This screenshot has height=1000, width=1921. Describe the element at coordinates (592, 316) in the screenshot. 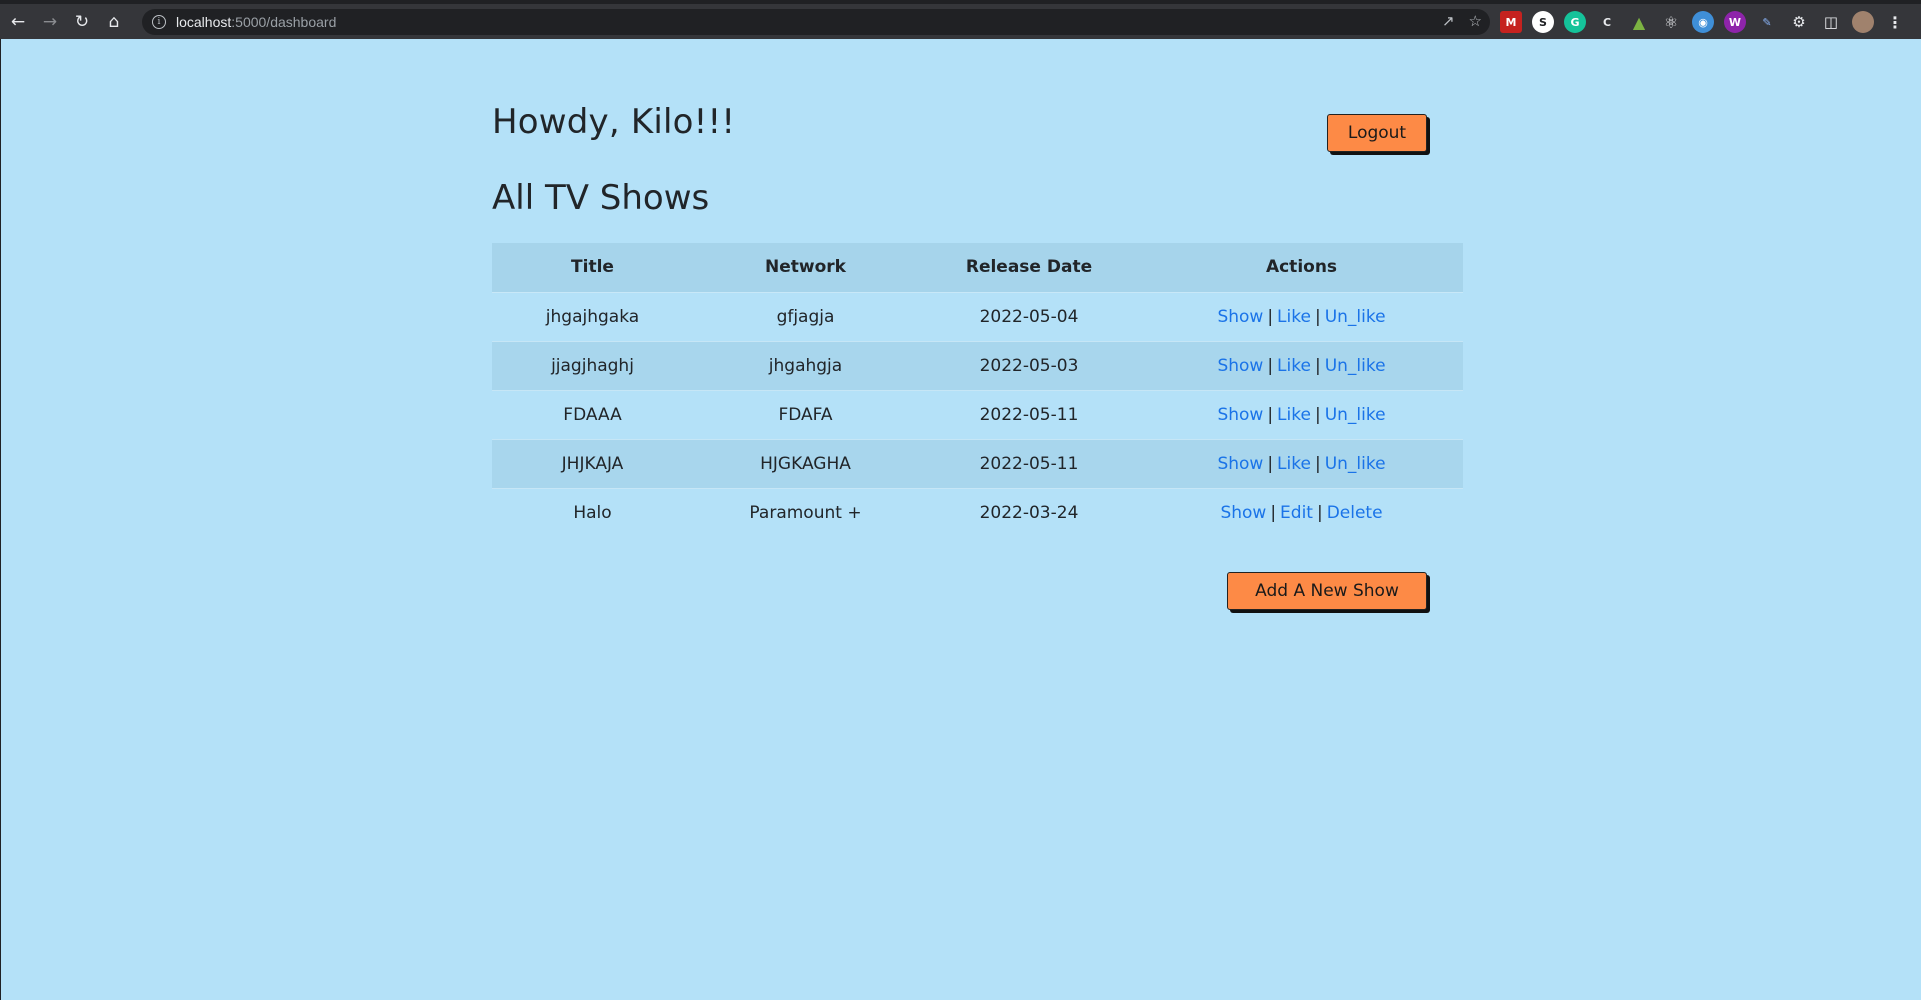

I see `show-title: jhgajhgaka` at that location.